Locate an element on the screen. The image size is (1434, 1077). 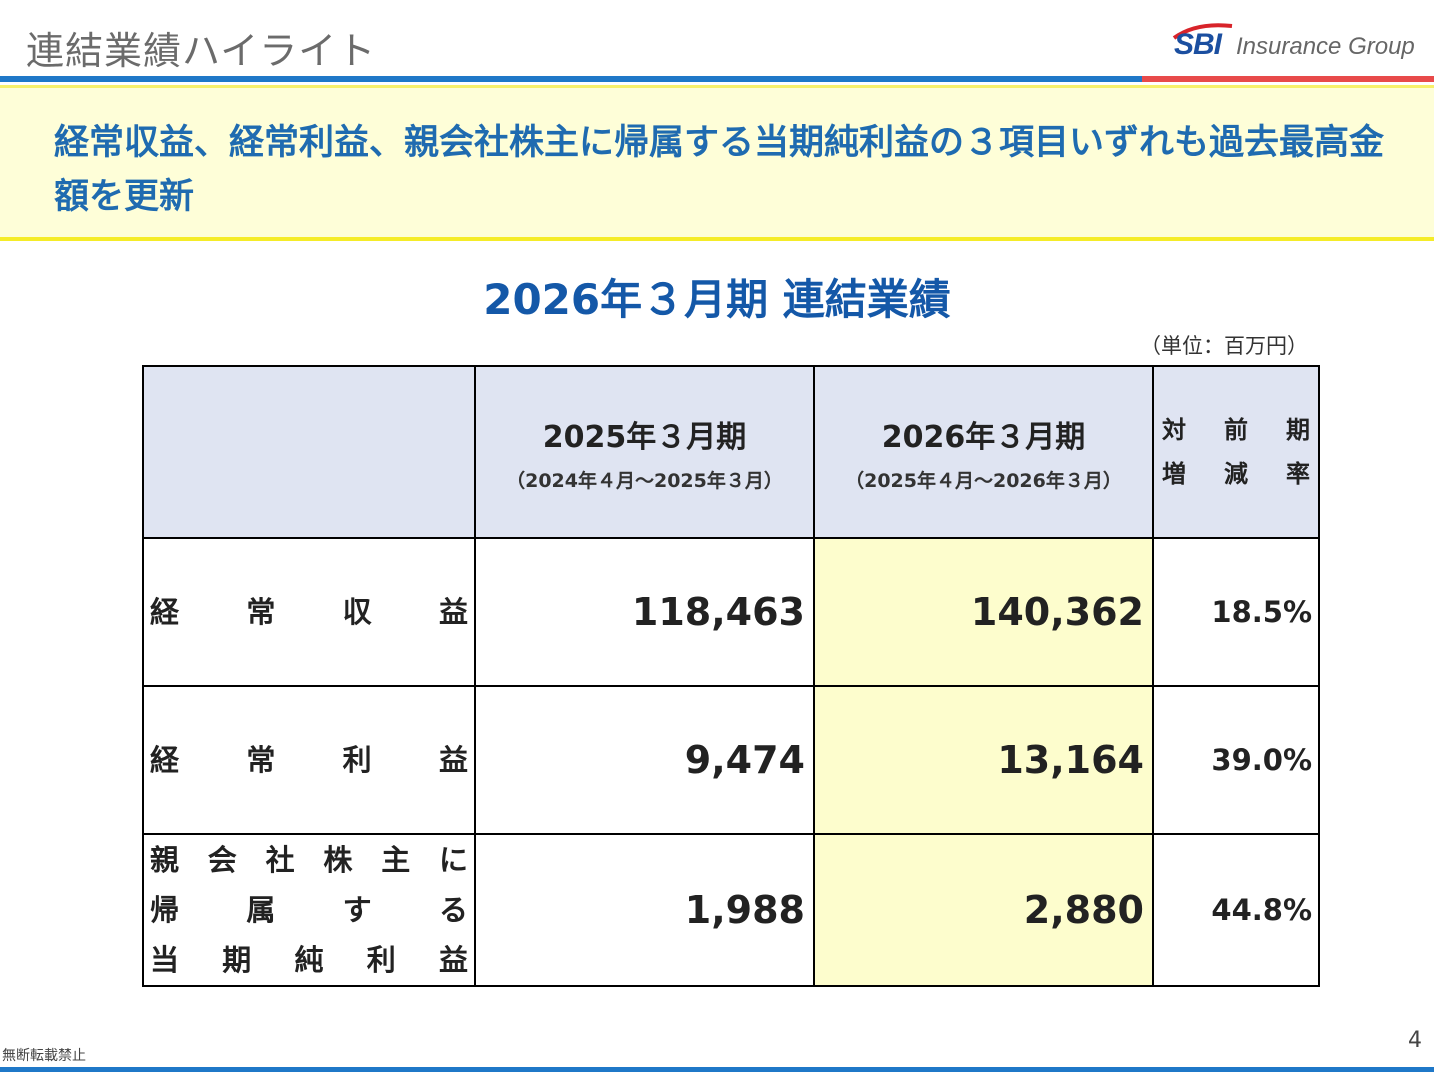
page-number: 4 is located at coordinates (1415, 1040).